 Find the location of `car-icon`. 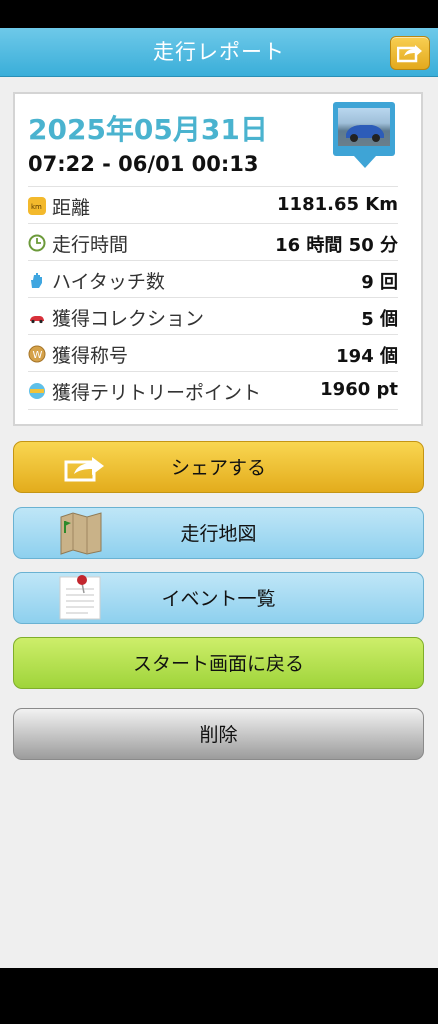

car-icon is located at coordinates (37, 317).